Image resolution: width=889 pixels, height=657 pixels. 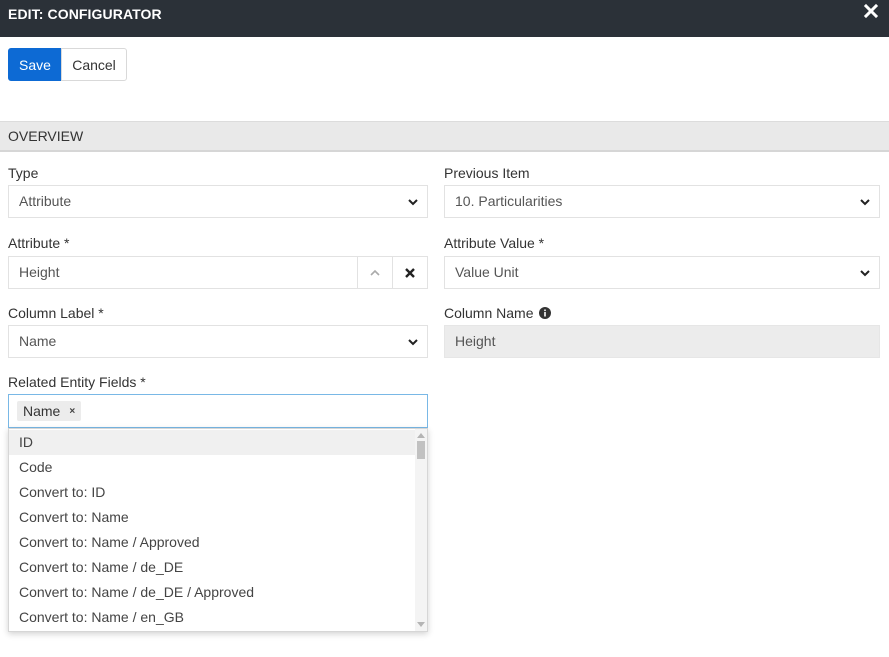 What do you see at coordinates (35, 64) in the screenshot?
I see `save-button: Save` at bounding box center [35, 64].